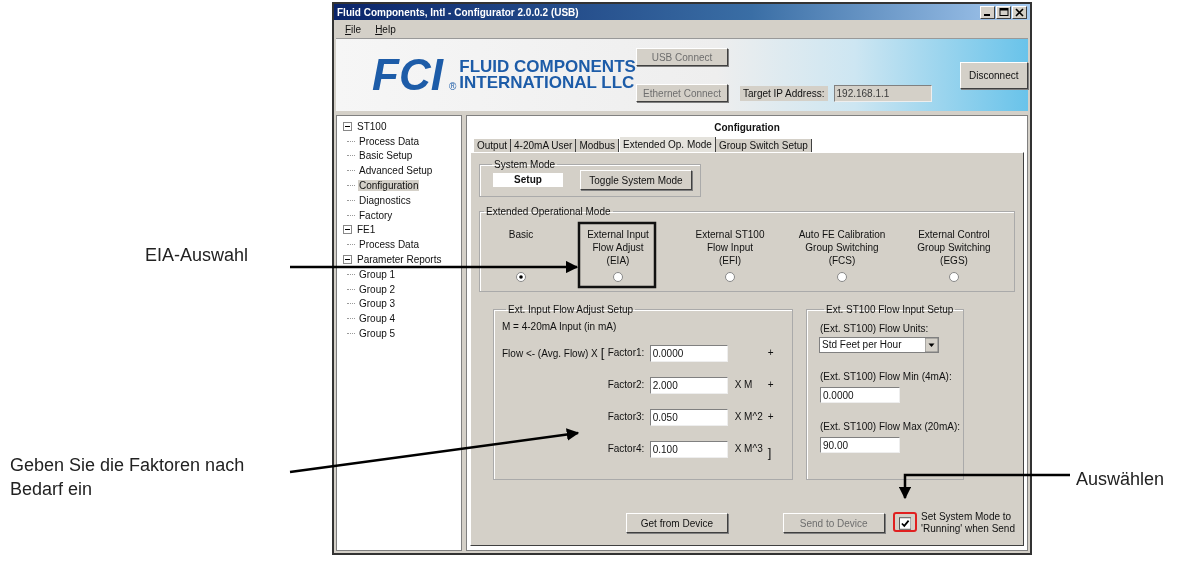 This screenshot has height=562, width=1183. Describe the element at coordinates (743, 384) in the screenshot. I see `multiplier-text: X M` at that location.